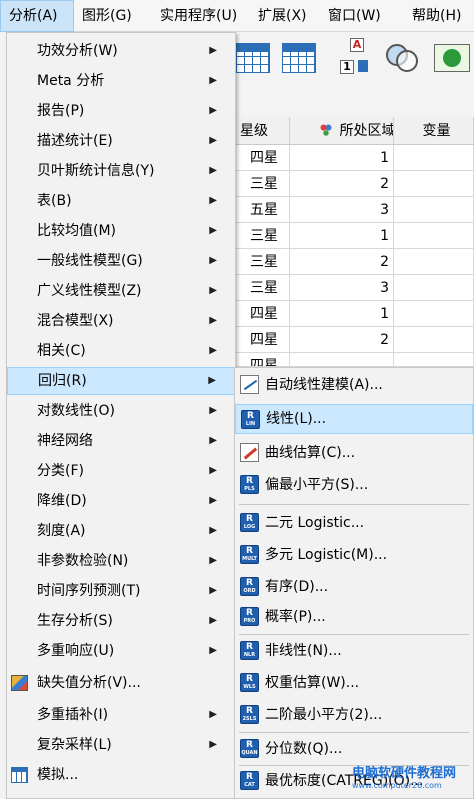  What do you see at coordinates (434, 130) in the screenshot?
I see `column-header-var: 变量` at bounding box center [434, 130].